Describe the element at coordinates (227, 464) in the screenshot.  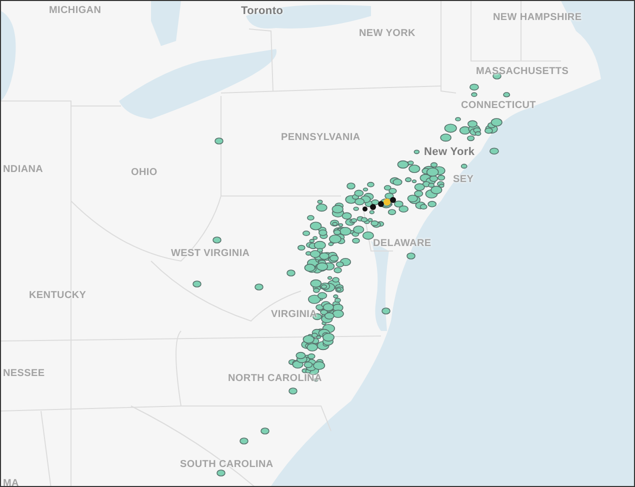
I see `region-label: SOUTH CAROLINA` at that location.